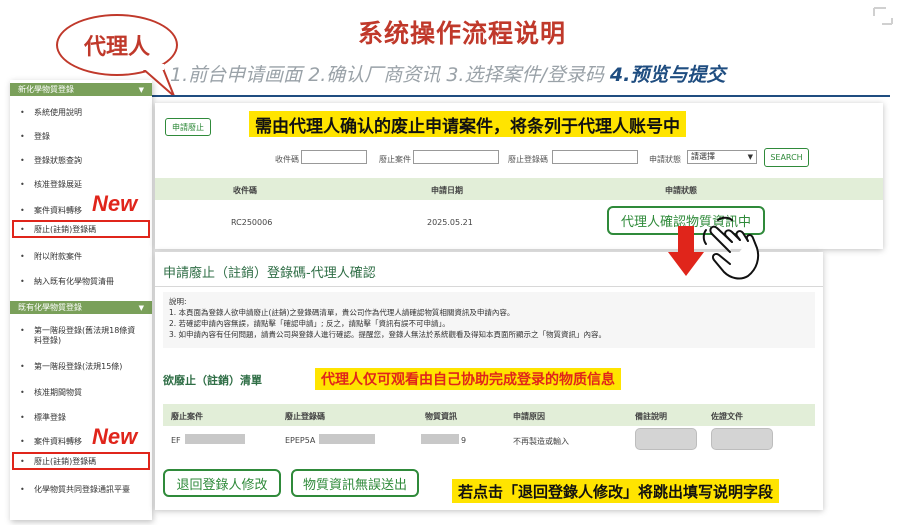  Describe the element at coordinates (117, 45) in the screenshot. I see `role-bubble: 代理人` at that location.